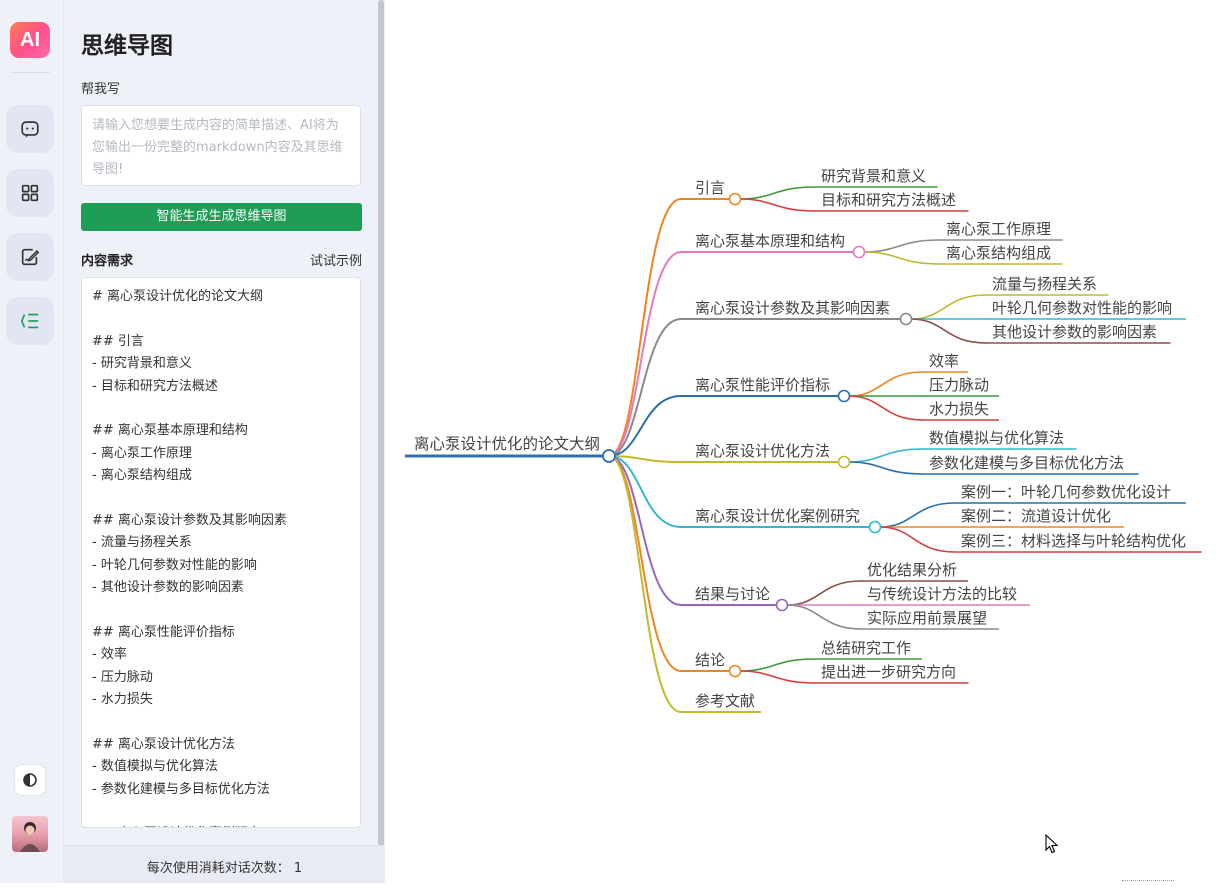 Image resolution: width=1221 pixels, height=892 pixels. I want to click on mindmap-branch-label: 离心泵设计优化案例研究, so click(777, 516).